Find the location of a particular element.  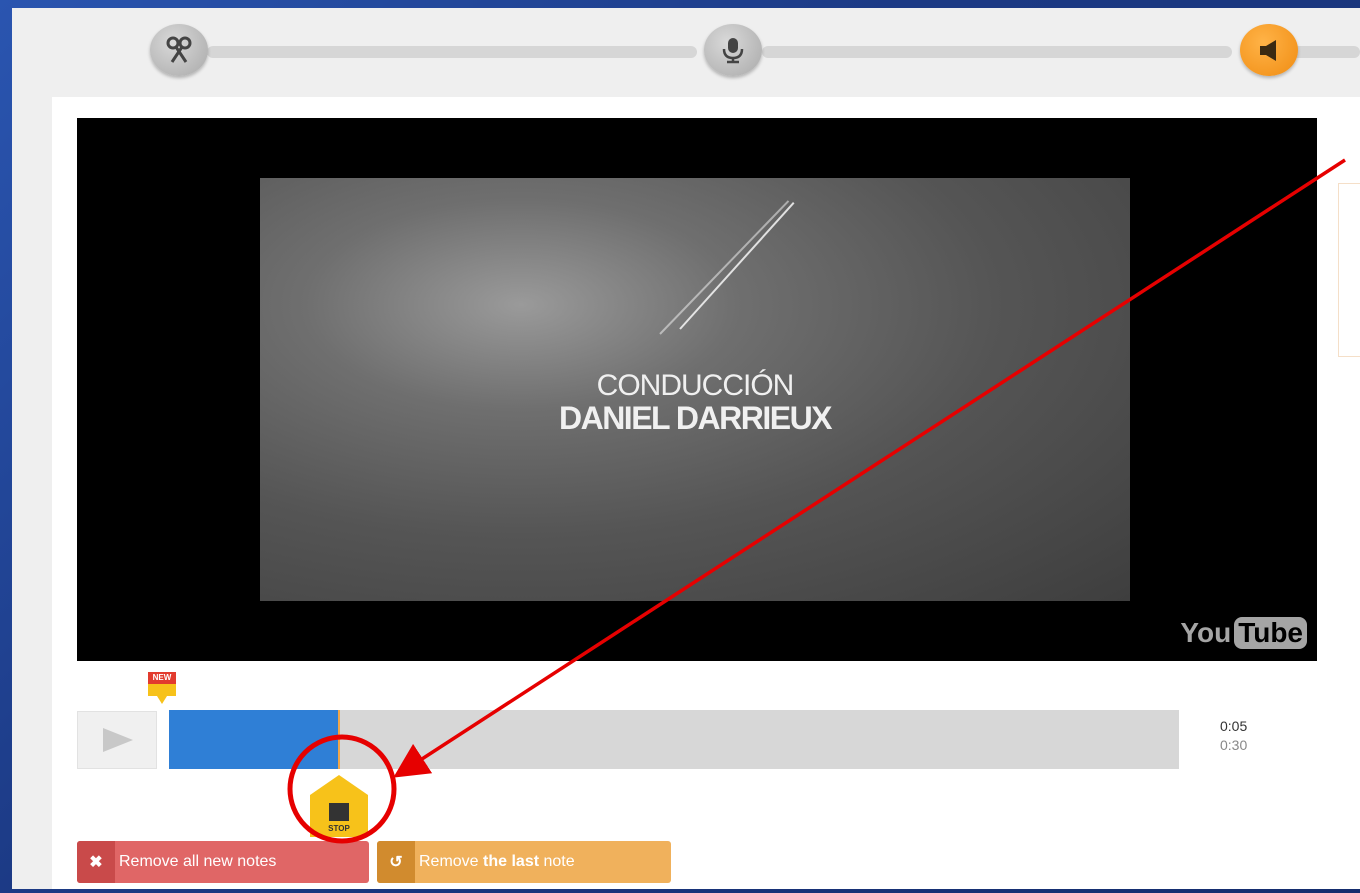

play-icon is located at coordinates (118, 740).